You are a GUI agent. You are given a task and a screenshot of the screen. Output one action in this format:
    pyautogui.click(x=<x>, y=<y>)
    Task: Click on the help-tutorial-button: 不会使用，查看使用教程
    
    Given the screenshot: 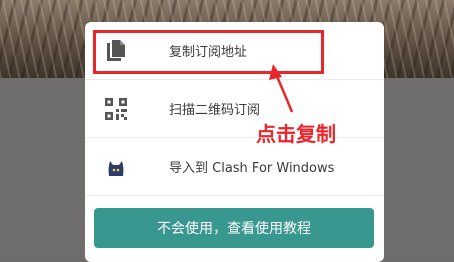 What is the action you would take?
    pyautogui.click(x=234, y=228)
    